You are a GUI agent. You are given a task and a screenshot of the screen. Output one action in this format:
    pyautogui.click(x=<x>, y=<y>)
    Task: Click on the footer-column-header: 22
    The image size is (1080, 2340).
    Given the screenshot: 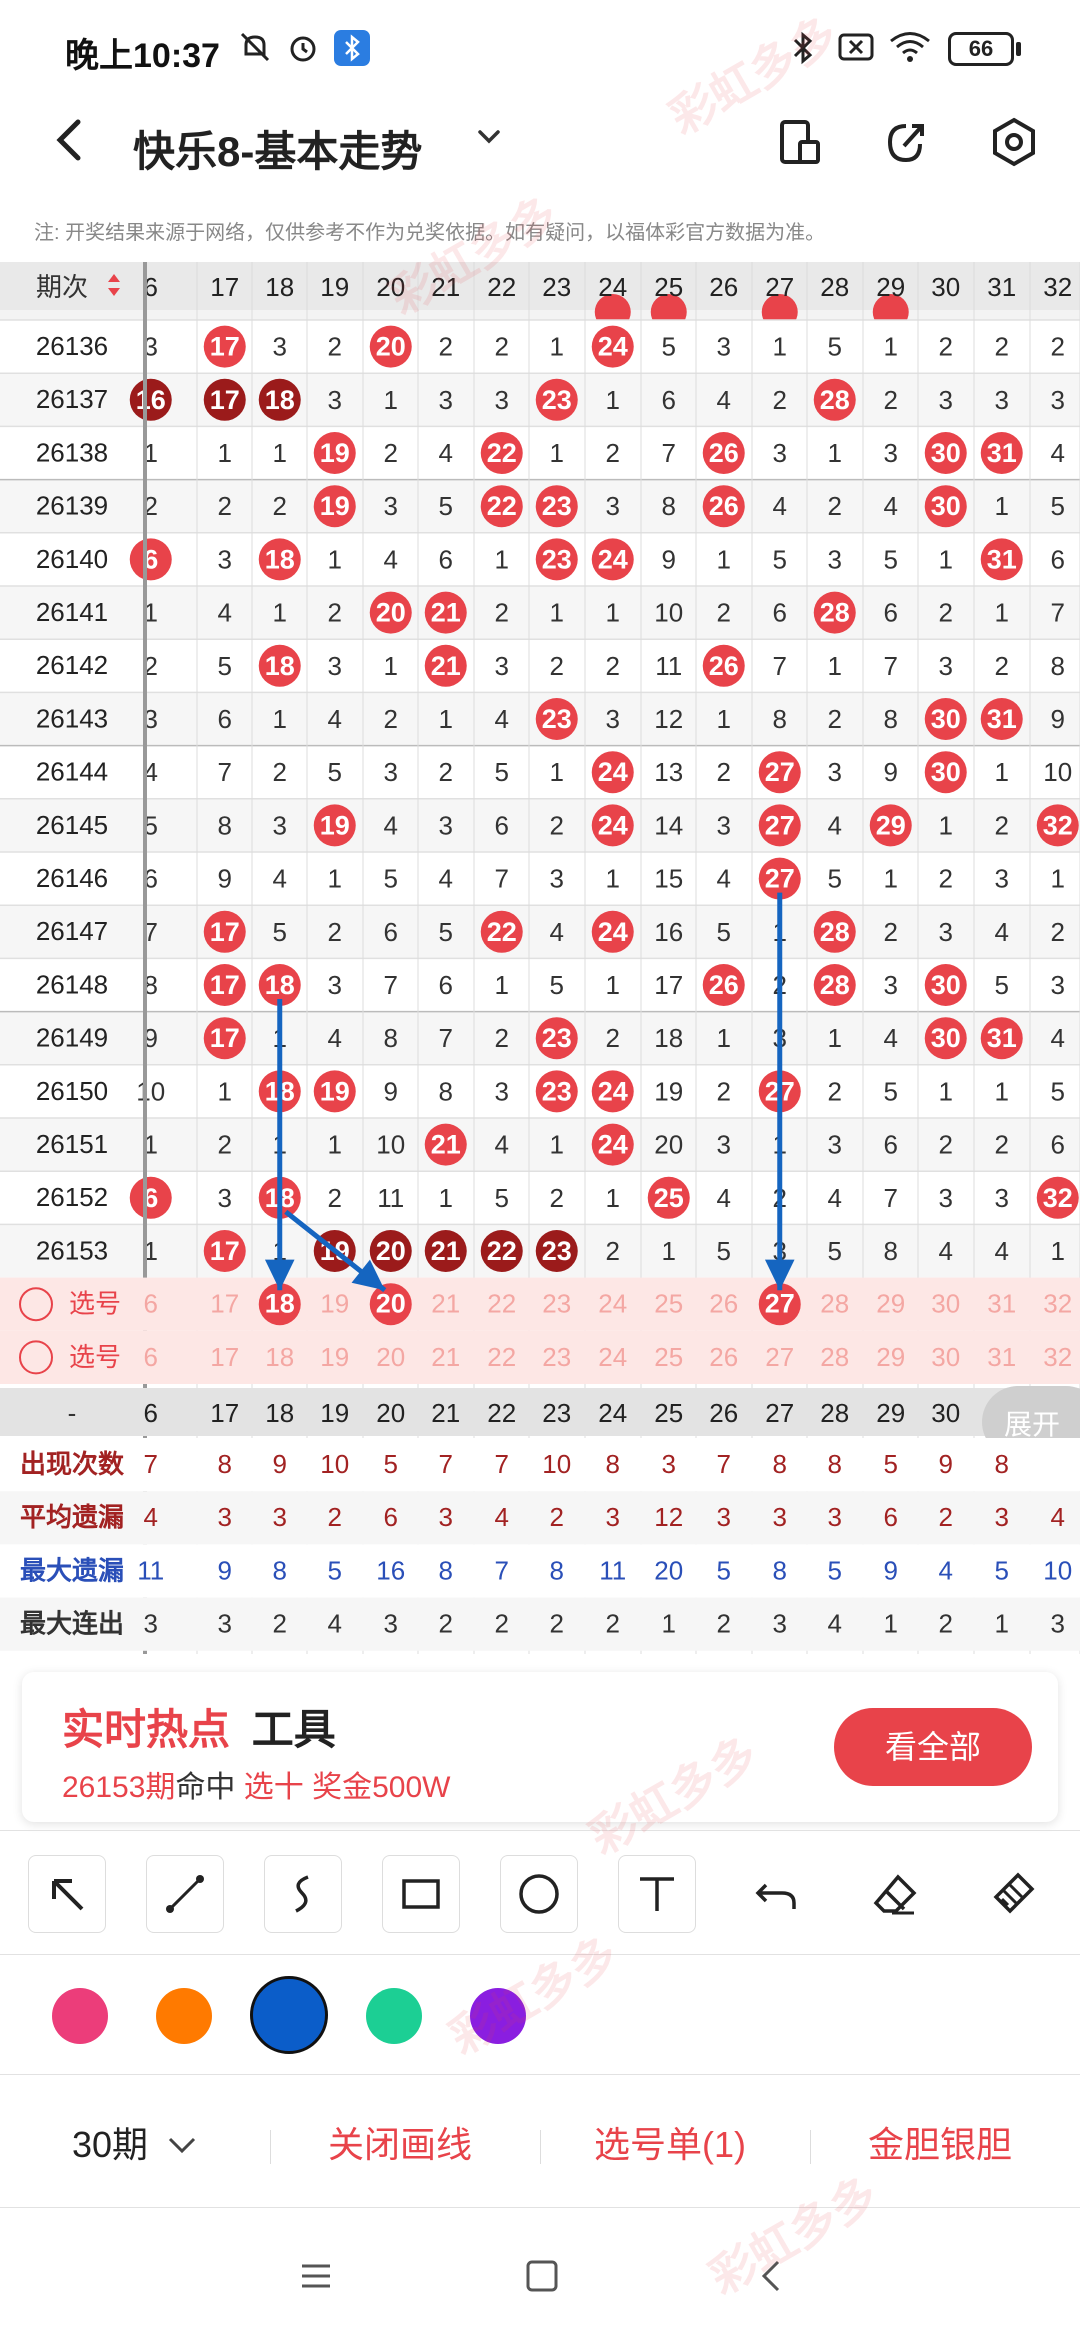 What is the action you would take?
    pyautogui.click(x=501, y=1413)
    